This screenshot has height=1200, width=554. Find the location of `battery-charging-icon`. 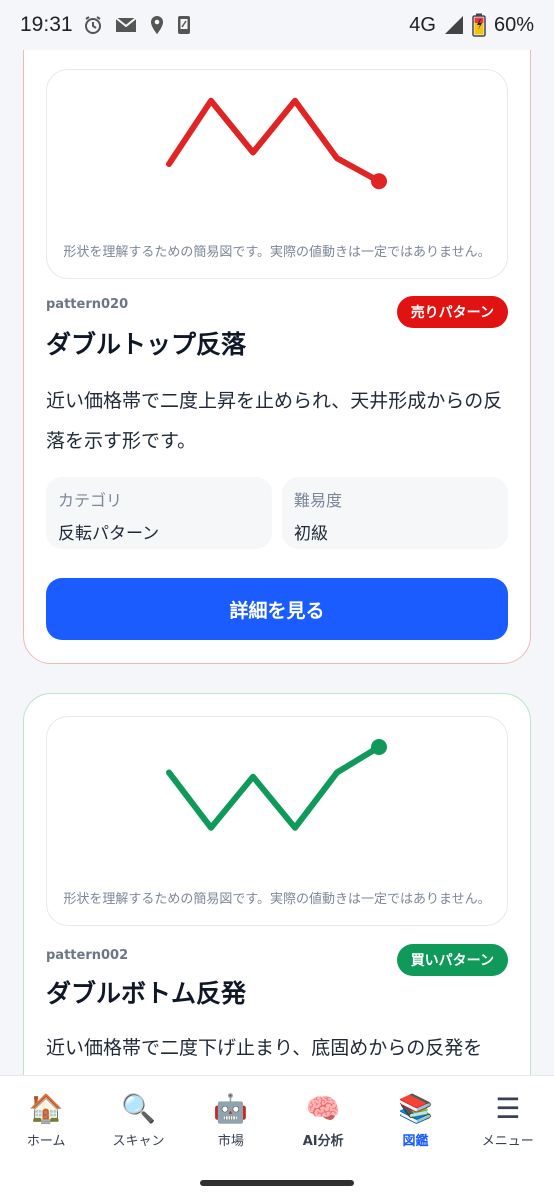

battery-charging-icon is located at coordinates (479, 25).